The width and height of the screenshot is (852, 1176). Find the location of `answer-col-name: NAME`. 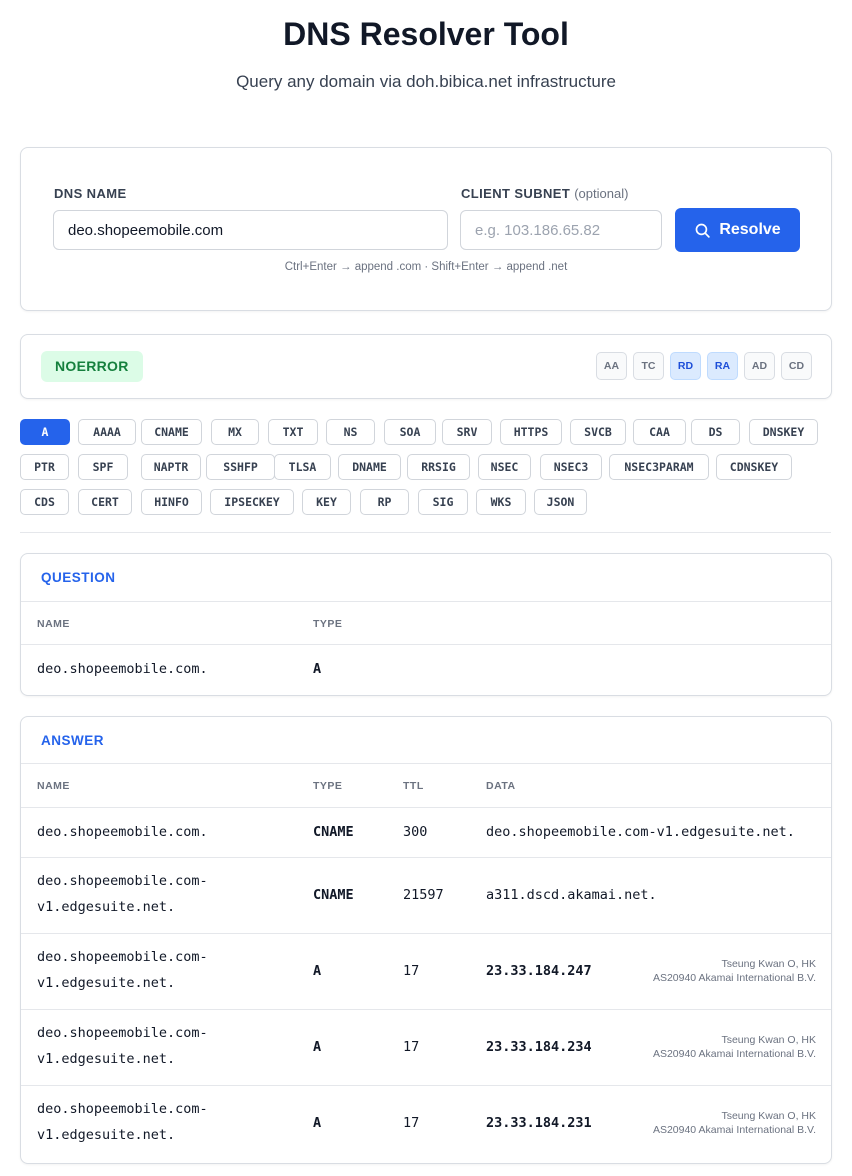

answer-col-name: NAME is located at coordinates (53, 786).